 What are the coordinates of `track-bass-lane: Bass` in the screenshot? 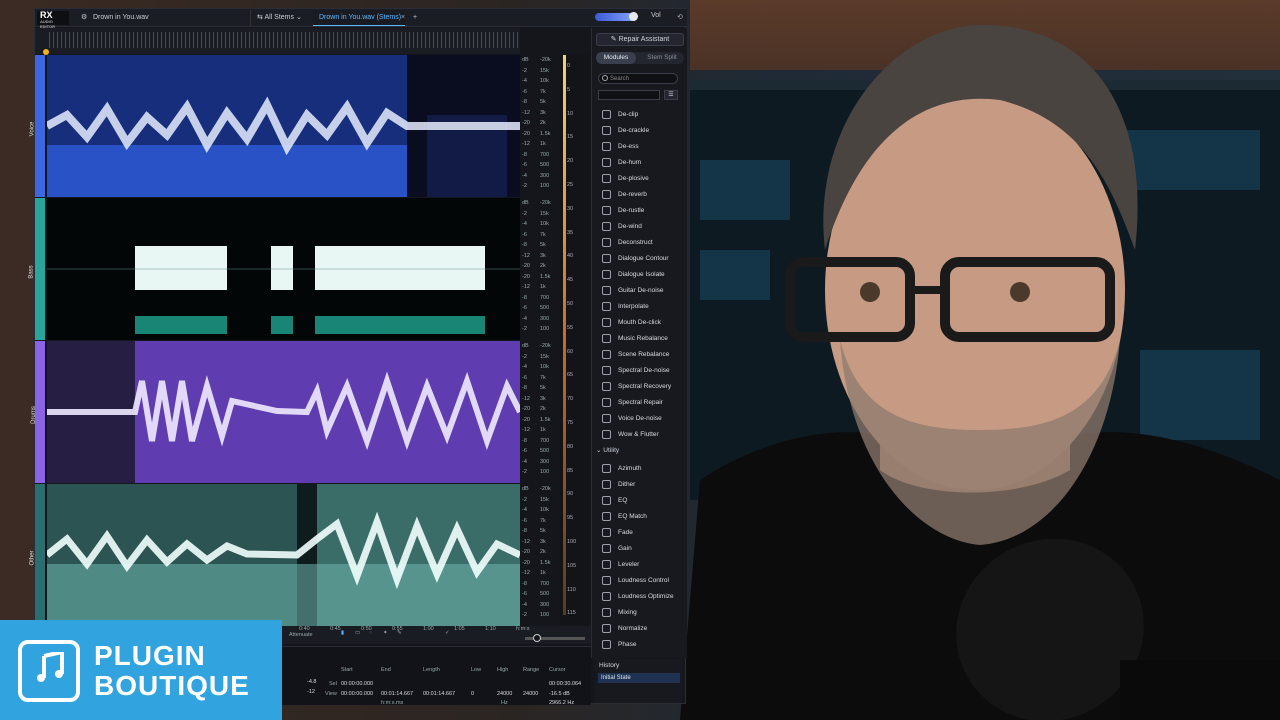 It's located at (37, 269).